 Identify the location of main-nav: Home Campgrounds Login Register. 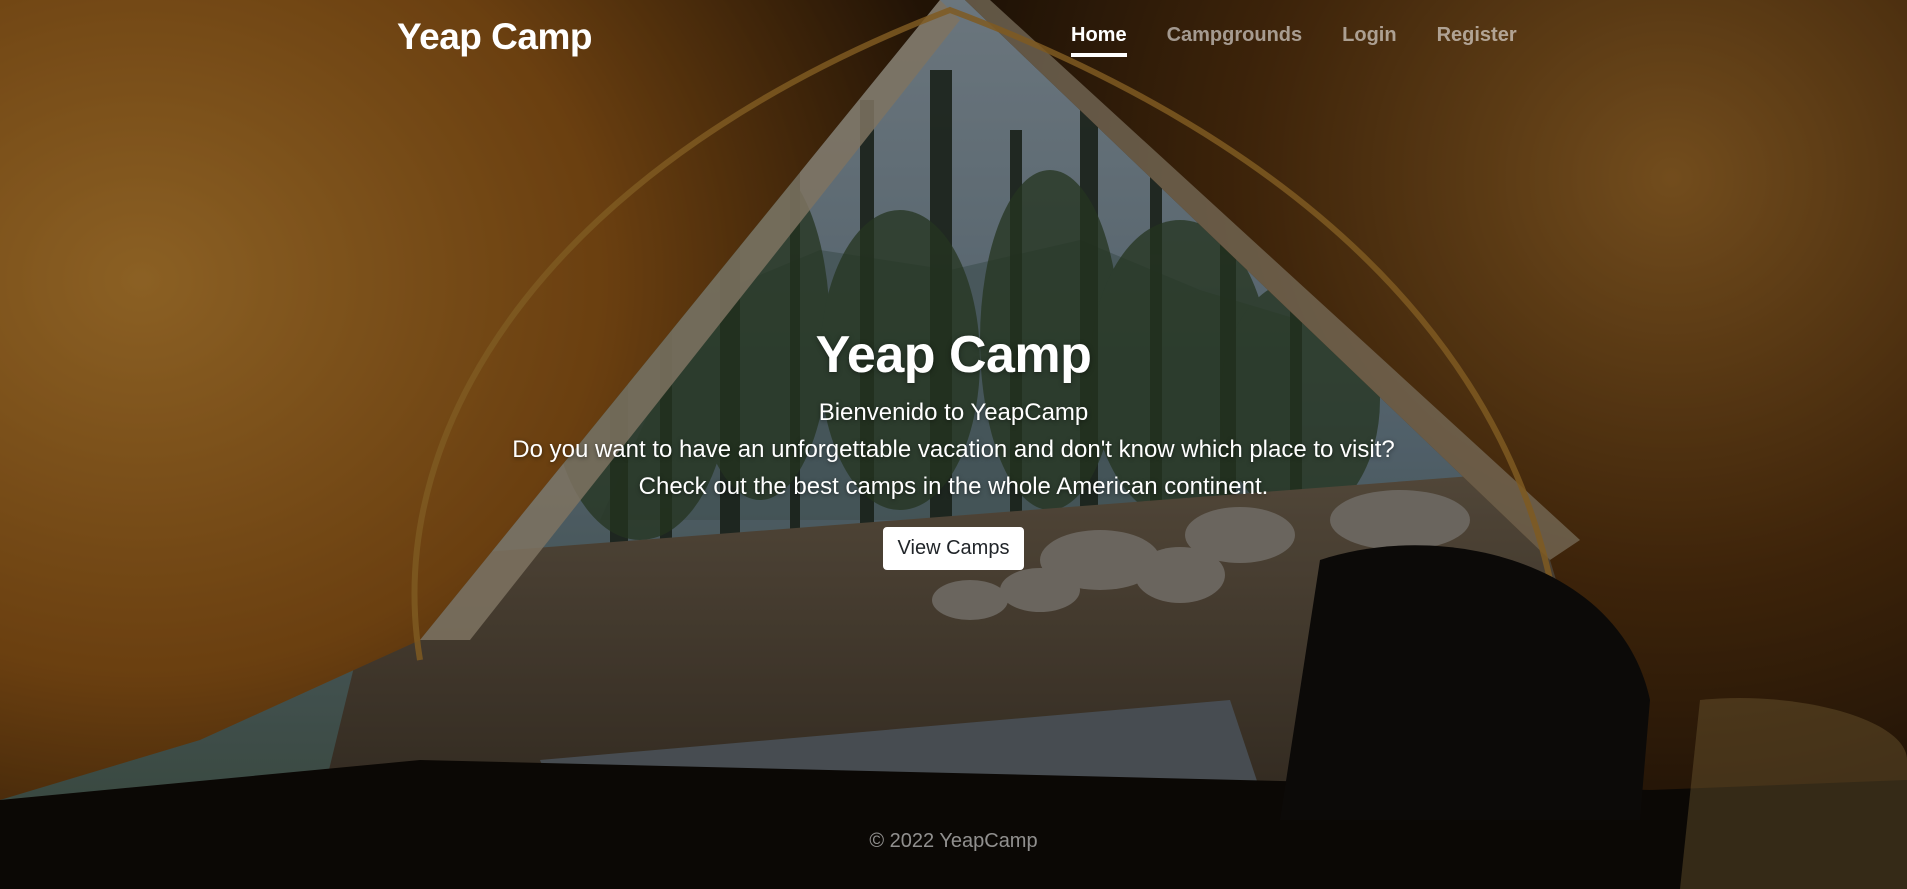
(1294, 40).